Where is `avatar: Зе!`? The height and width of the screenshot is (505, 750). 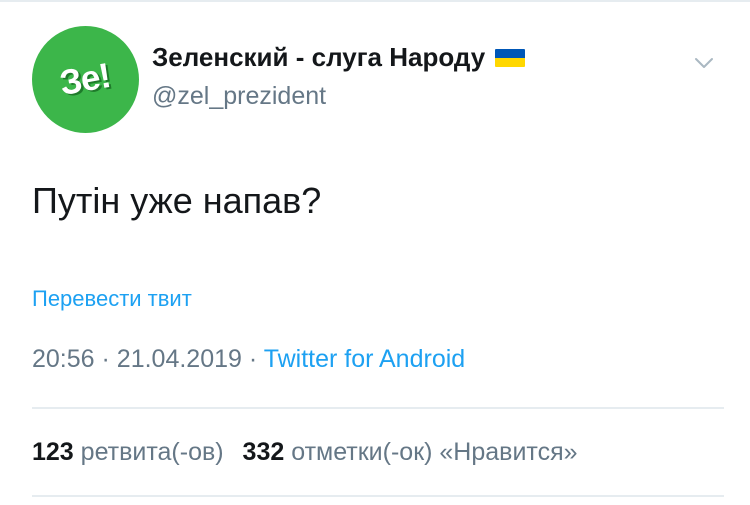 avatar: Зе! is located at coordinates (85, 79).